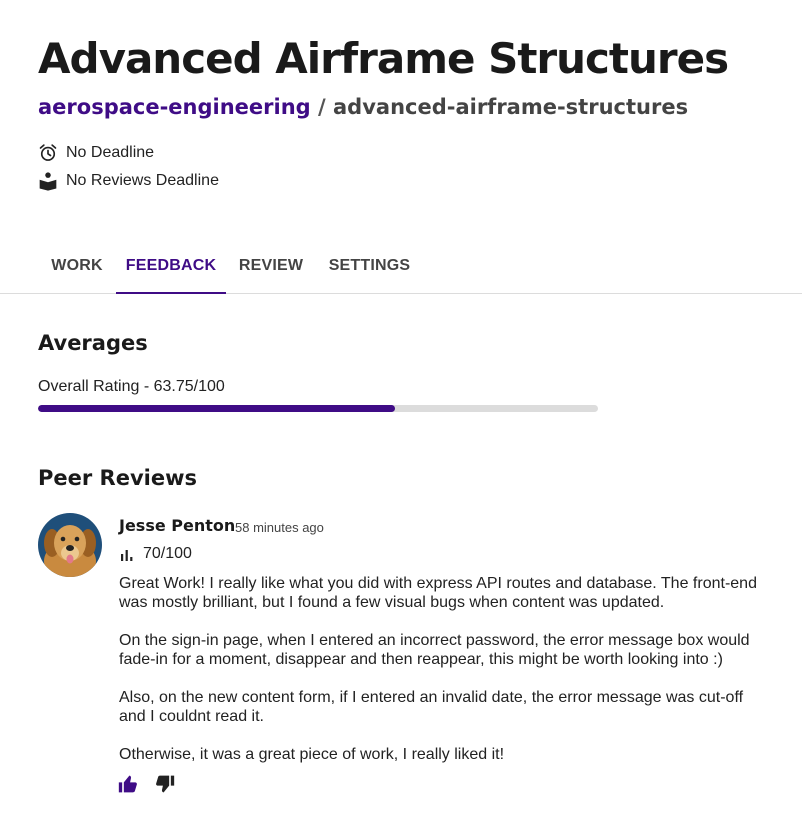 The width and height of the screenshot is (802, 837). I want to click on thumbs-down-icon, so click(165, 784).